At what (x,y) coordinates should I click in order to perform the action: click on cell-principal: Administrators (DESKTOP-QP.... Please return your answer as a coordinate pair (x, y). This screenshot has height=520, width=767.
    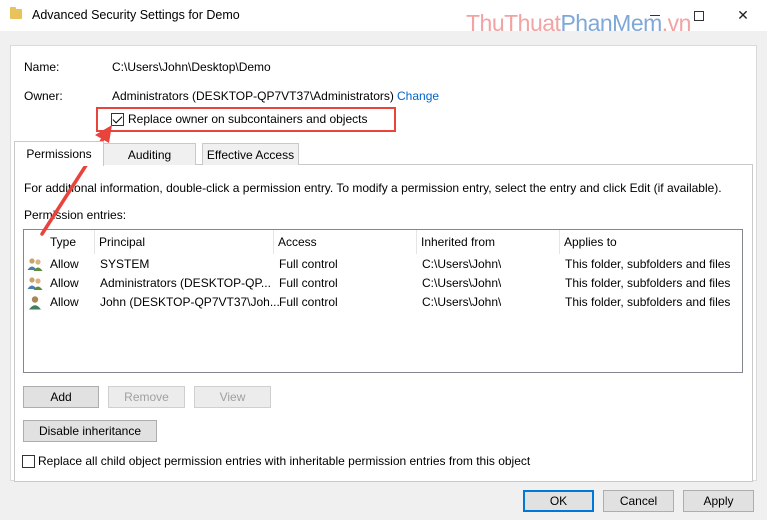
    Looking at the image, I should click on (185, 283).